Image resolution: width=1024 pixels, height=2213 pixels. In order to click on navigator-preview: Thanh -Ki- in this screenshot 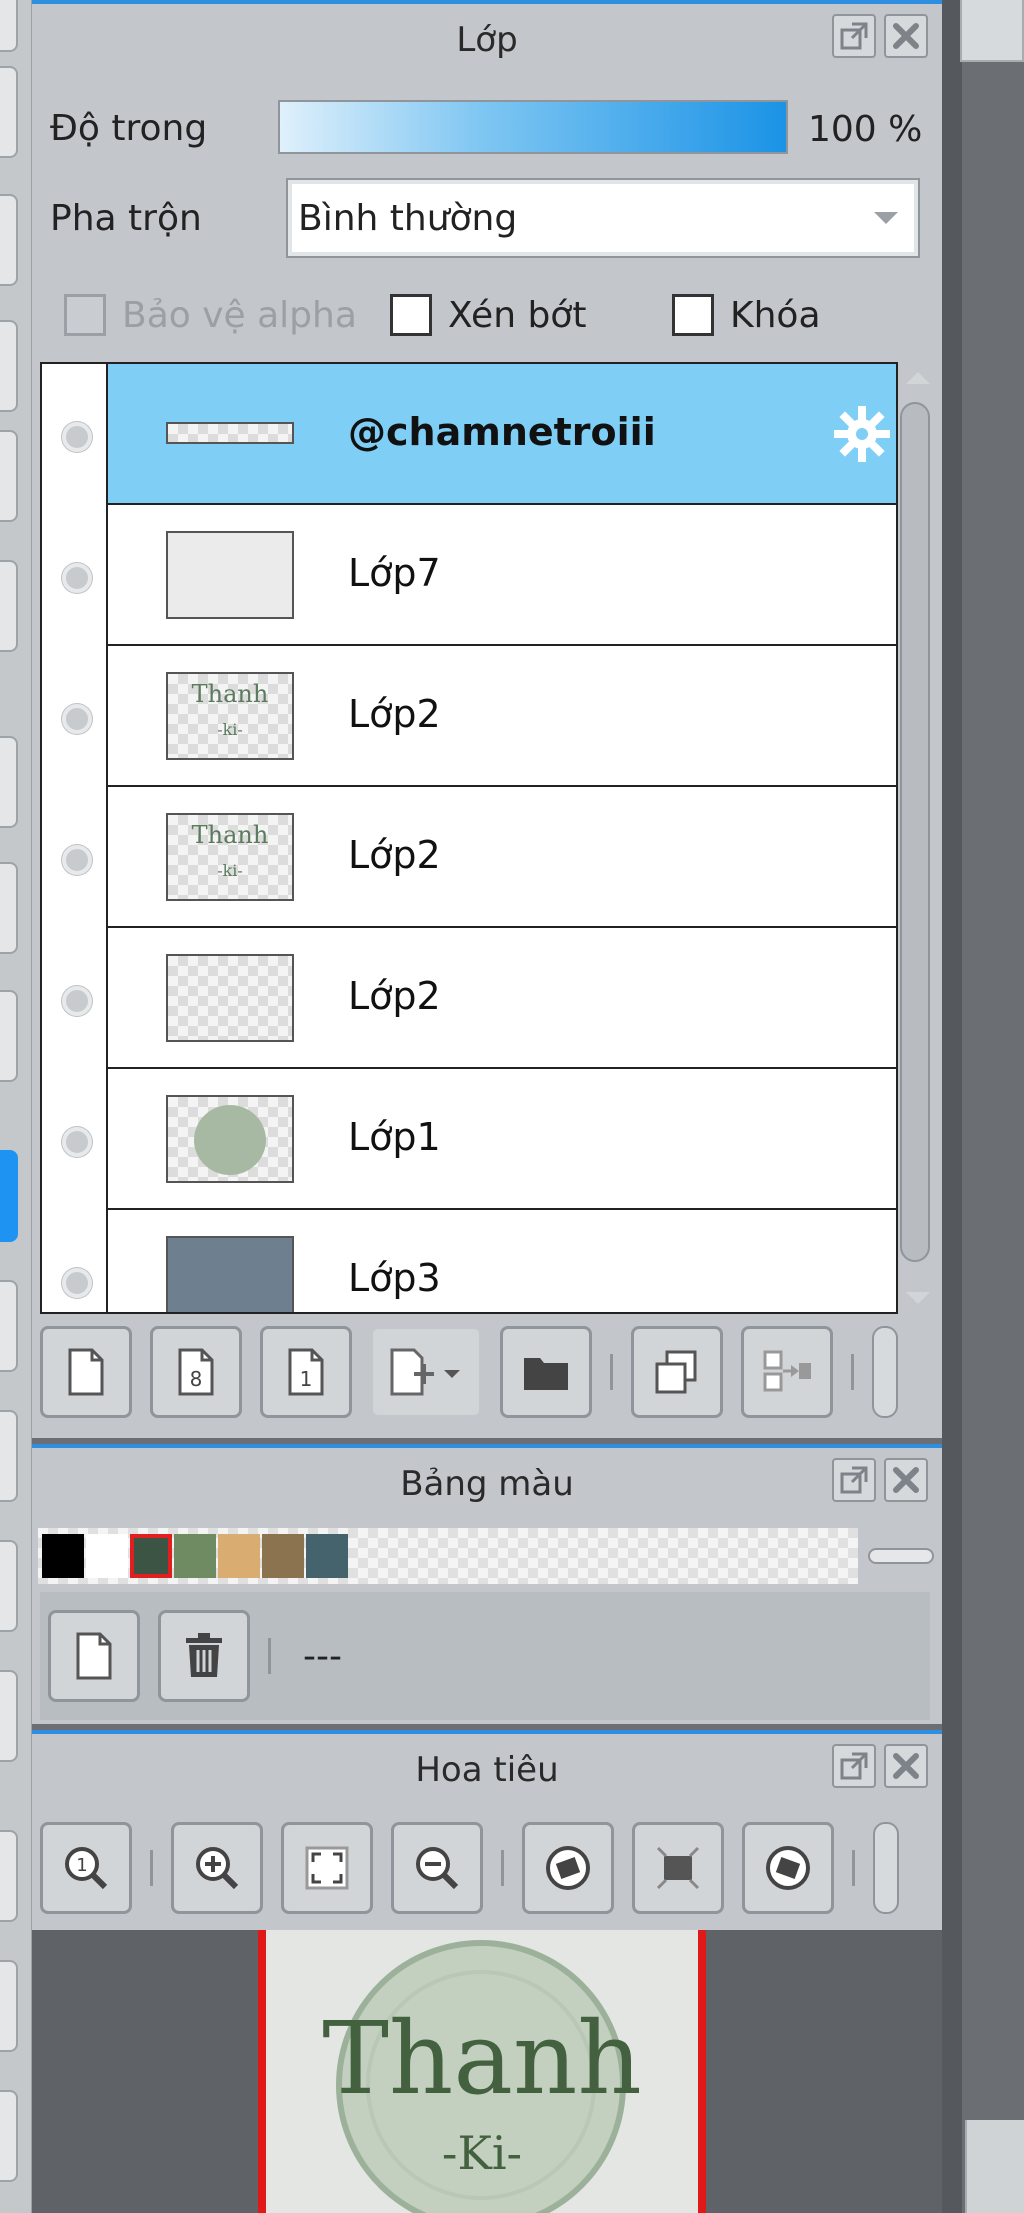, I will do `click(487, 2071)`.